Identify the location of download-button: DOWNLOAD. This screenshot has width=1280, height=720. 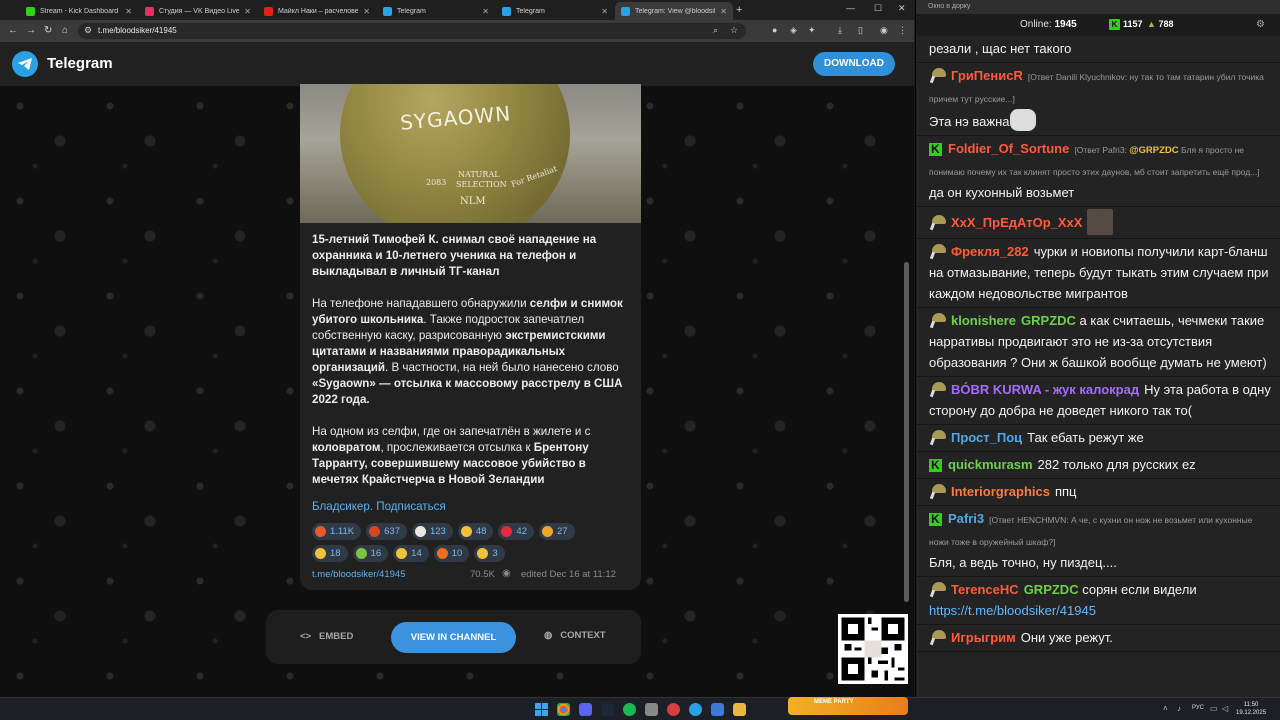
(854, 64).